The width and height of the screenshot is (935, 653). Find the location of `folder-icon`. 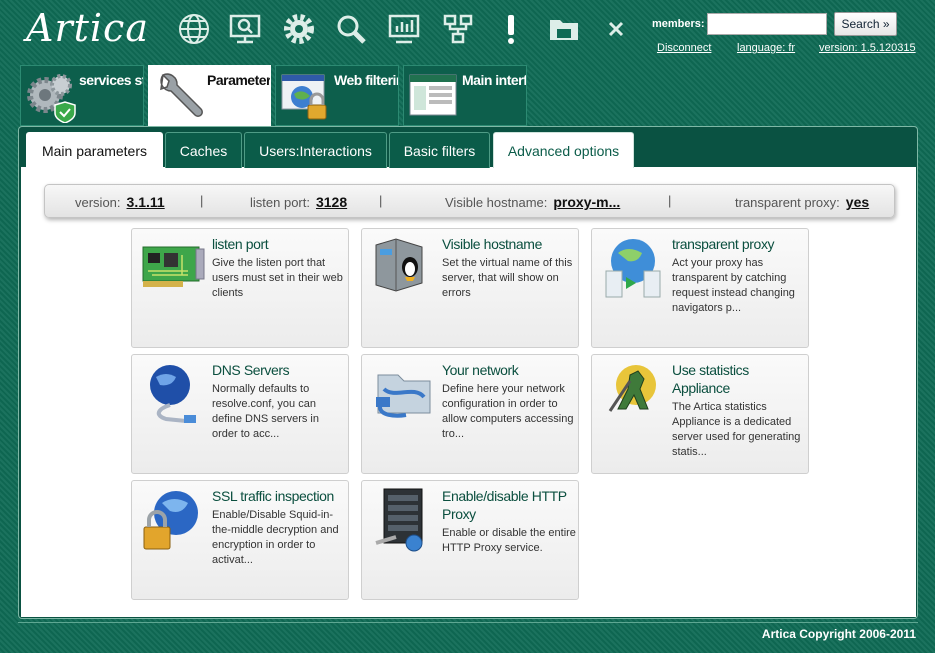

folder-icon is located at coordinates (564, 29).